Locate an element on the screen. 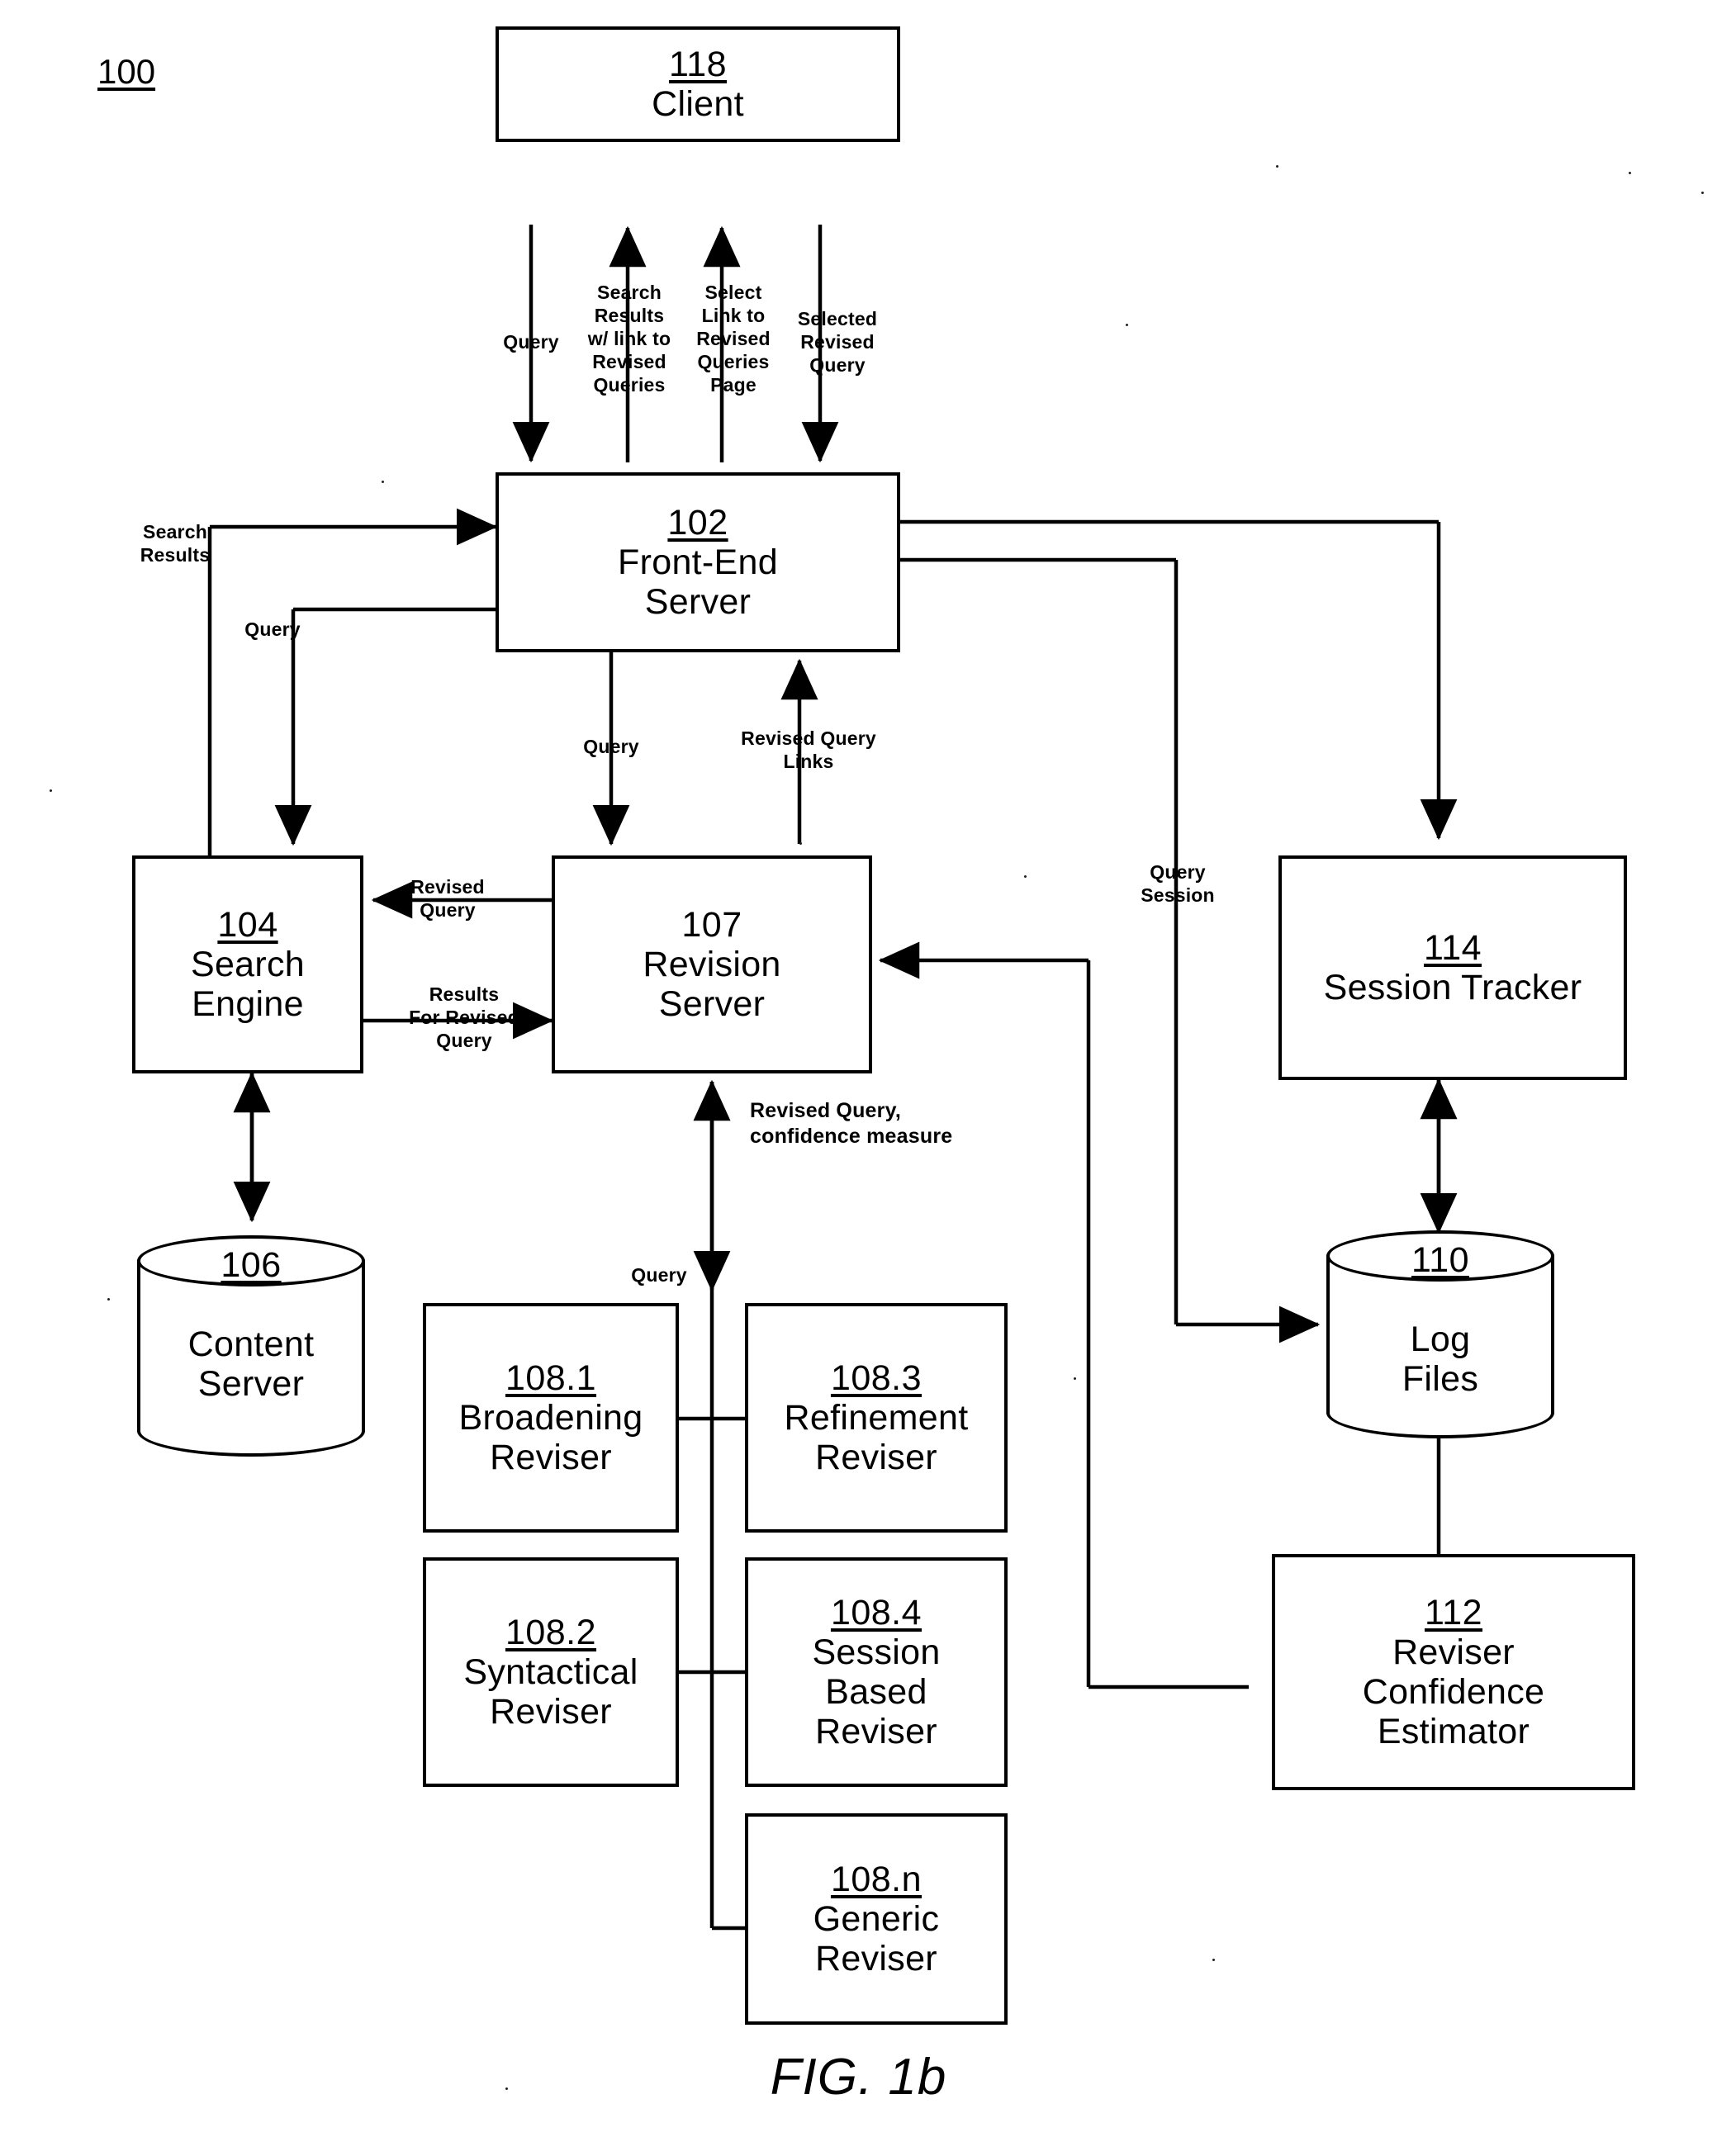  edge-label-client-query: Query is located at coordinates (531, 342).